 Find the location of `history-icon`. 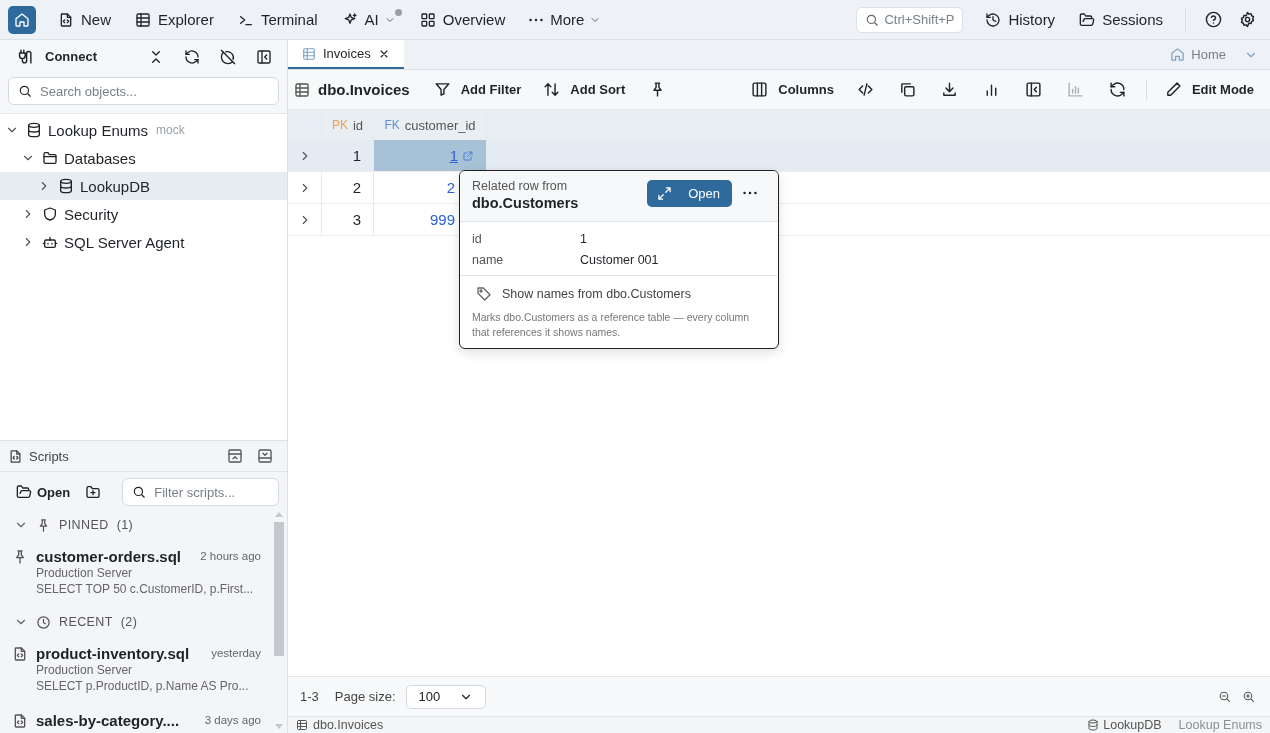

history-icon is located at coordinates (993, 19).